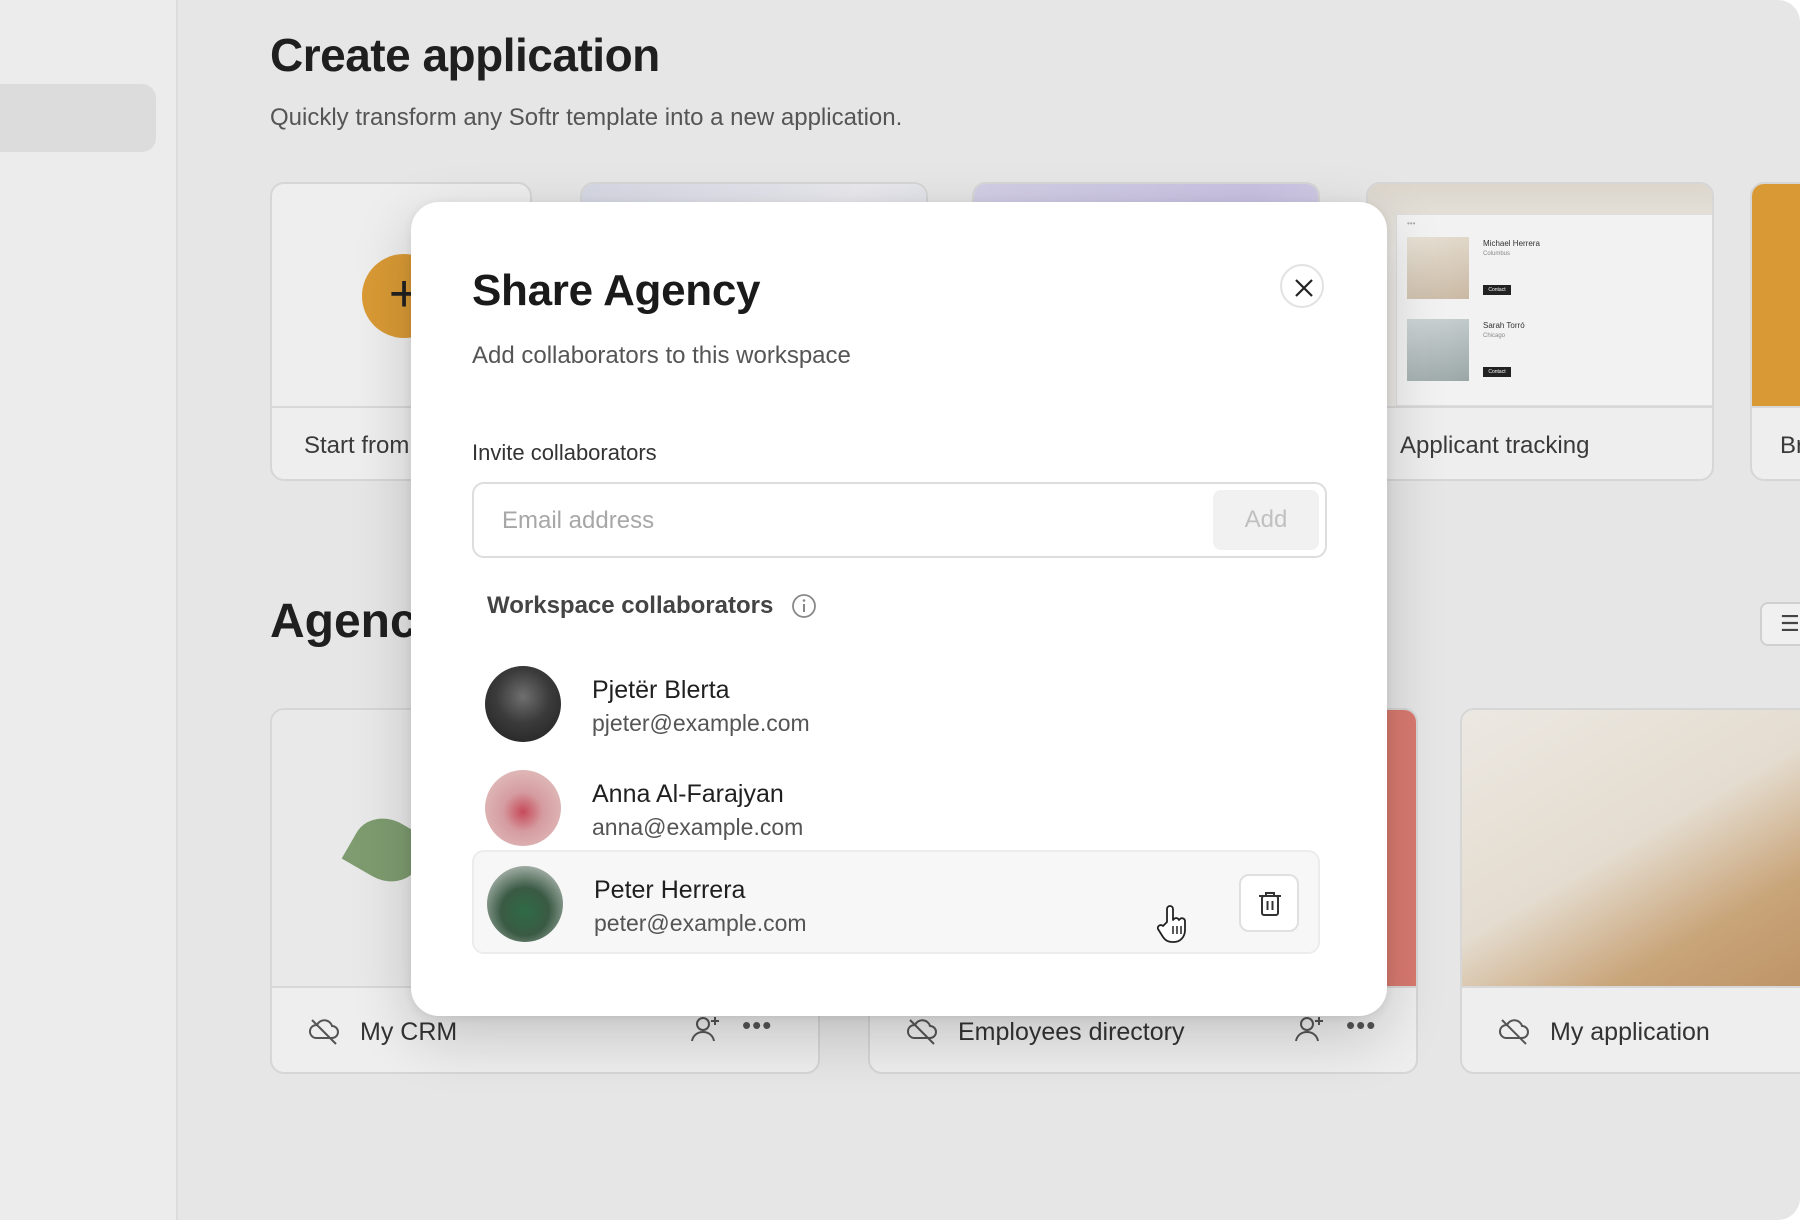  What do you see at coordinates (832, 521) in the screenshot?
I see `email-input` at bounding box center [832, 521].